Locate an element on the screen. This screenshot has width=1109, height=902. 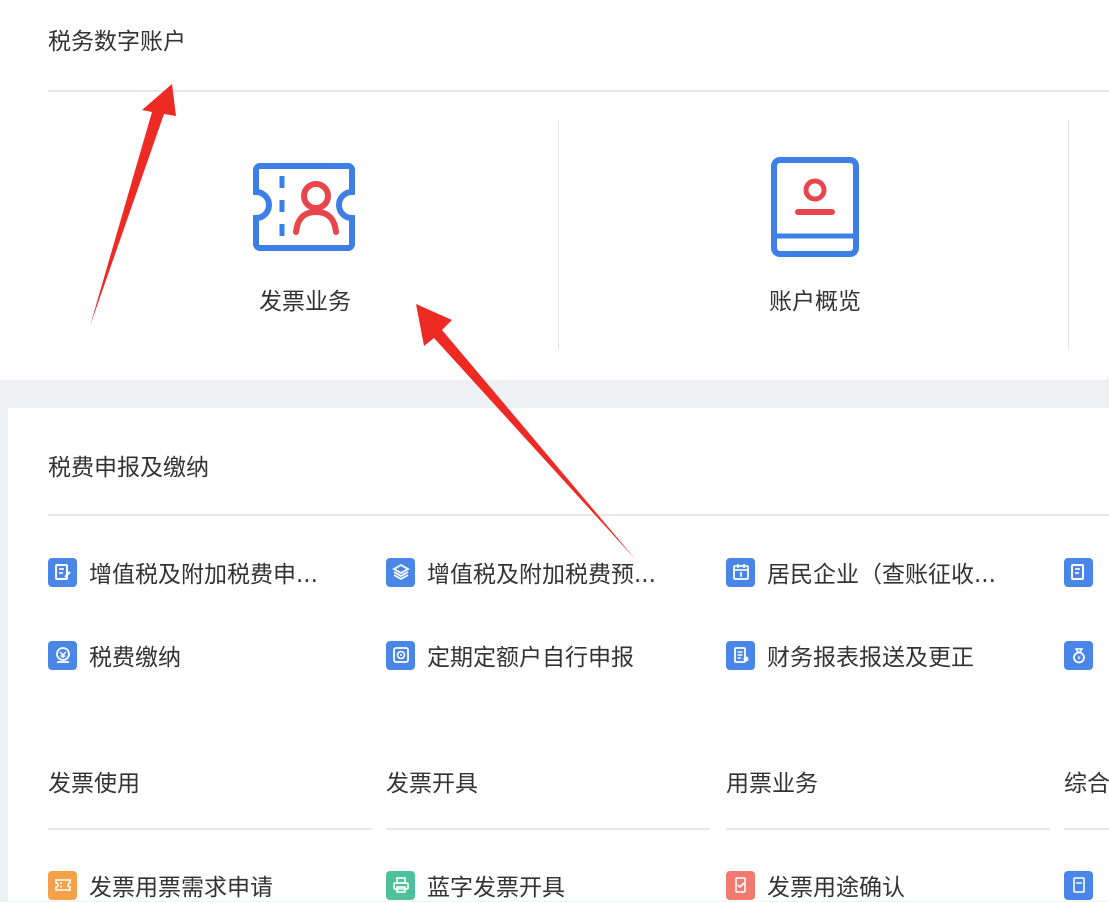
menu-item-invoice-demand-apply: 发票用票需求申请 is located at coordinates (160, 885).